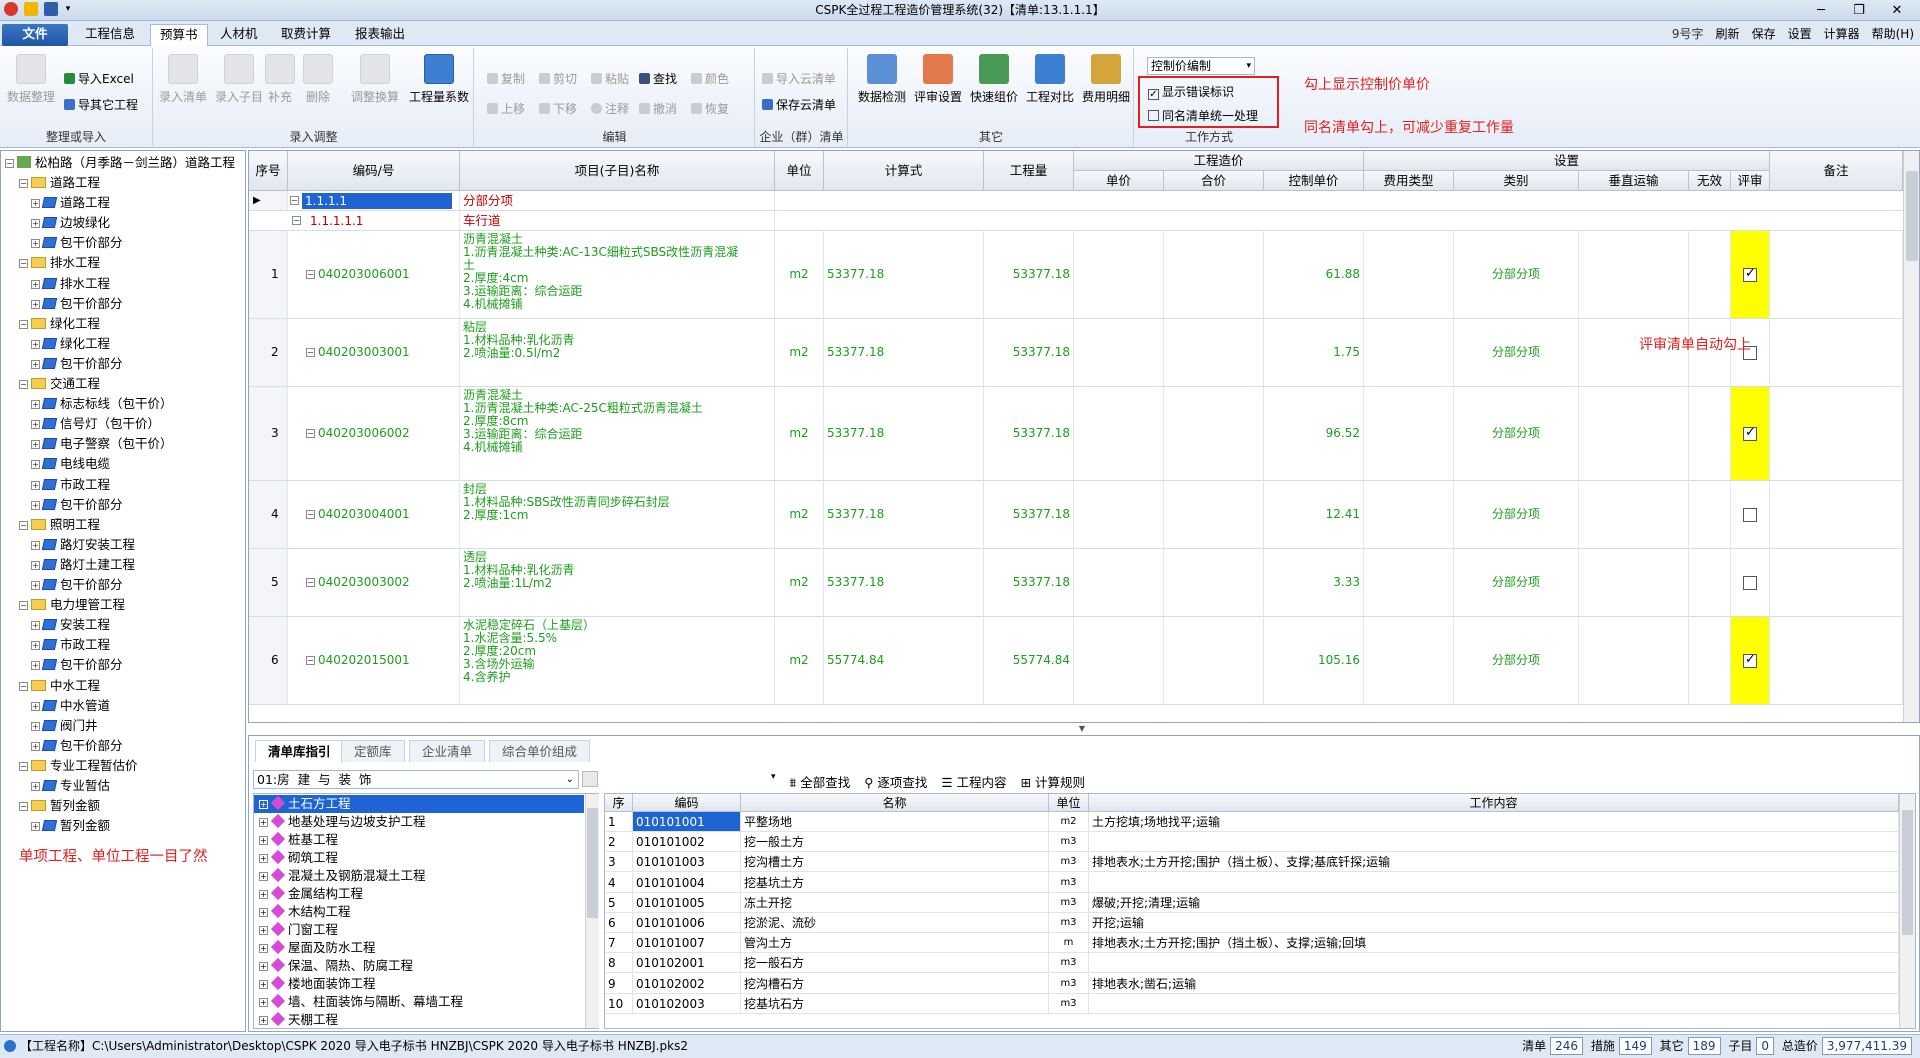 The height and width of the screenshot is (1058, 1920). Describe the element at coordinates (59, 183) in the screenshot. I see `tree-folder: − 道路工程` at that location.